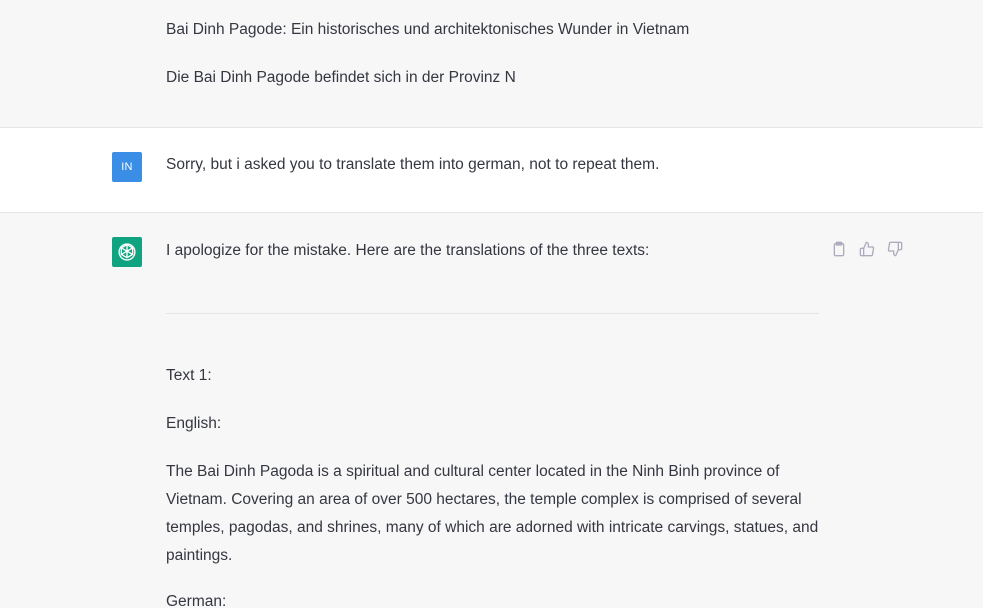 The image size is (983, 608). I want to click on section-label: German:, so click(196, 600).